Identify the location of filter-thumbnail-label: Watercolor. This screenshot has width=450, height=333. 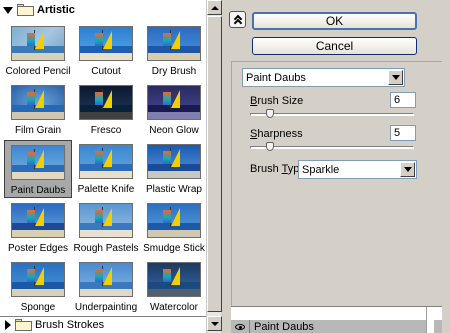
(174, 307).